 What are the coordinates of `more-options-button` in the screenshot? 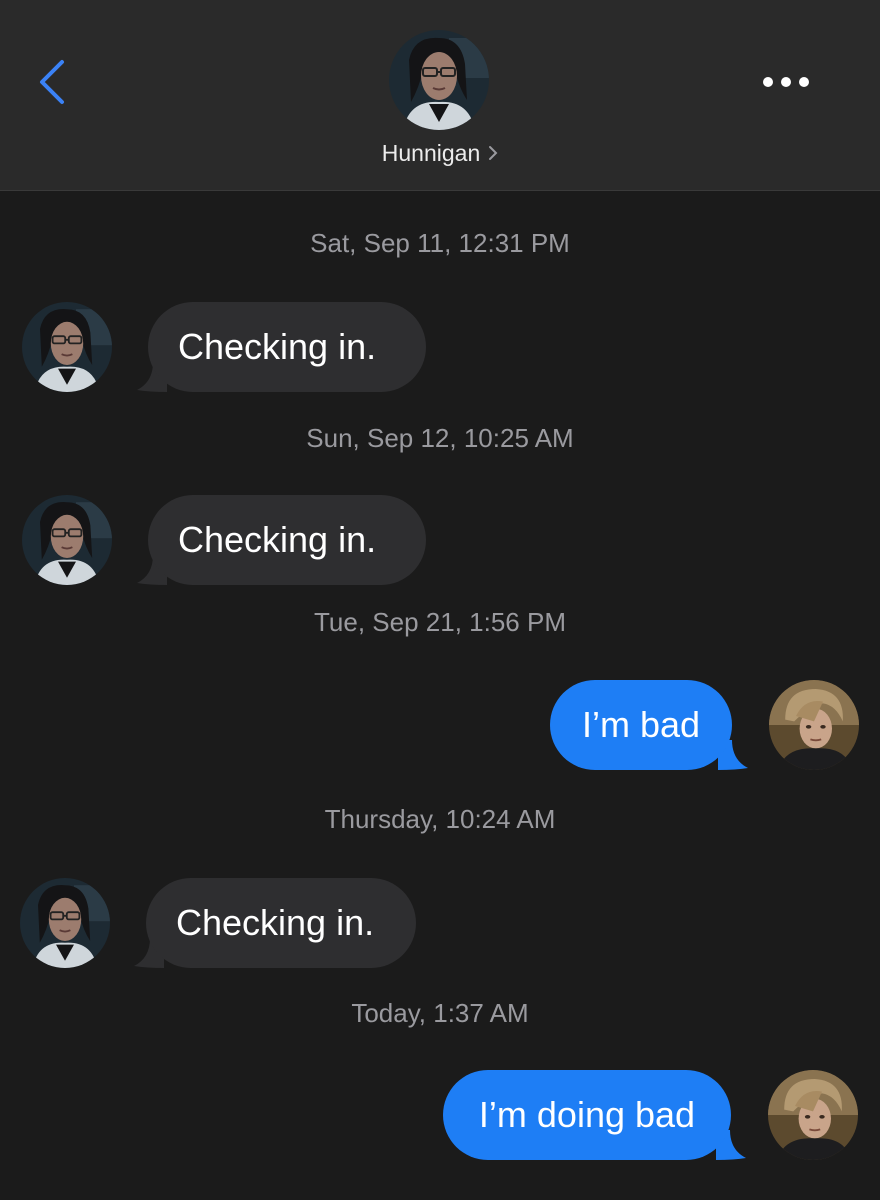 It's located at (786, 82).